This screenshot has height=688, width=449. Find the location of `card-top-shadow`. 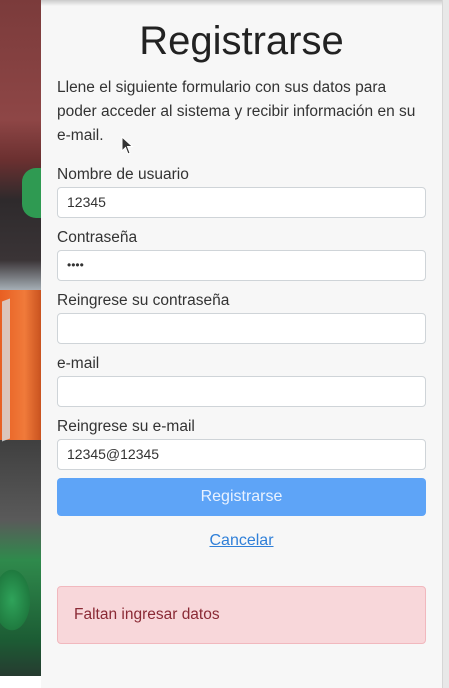

card-top-shadow is located at coordinates (241, 3).